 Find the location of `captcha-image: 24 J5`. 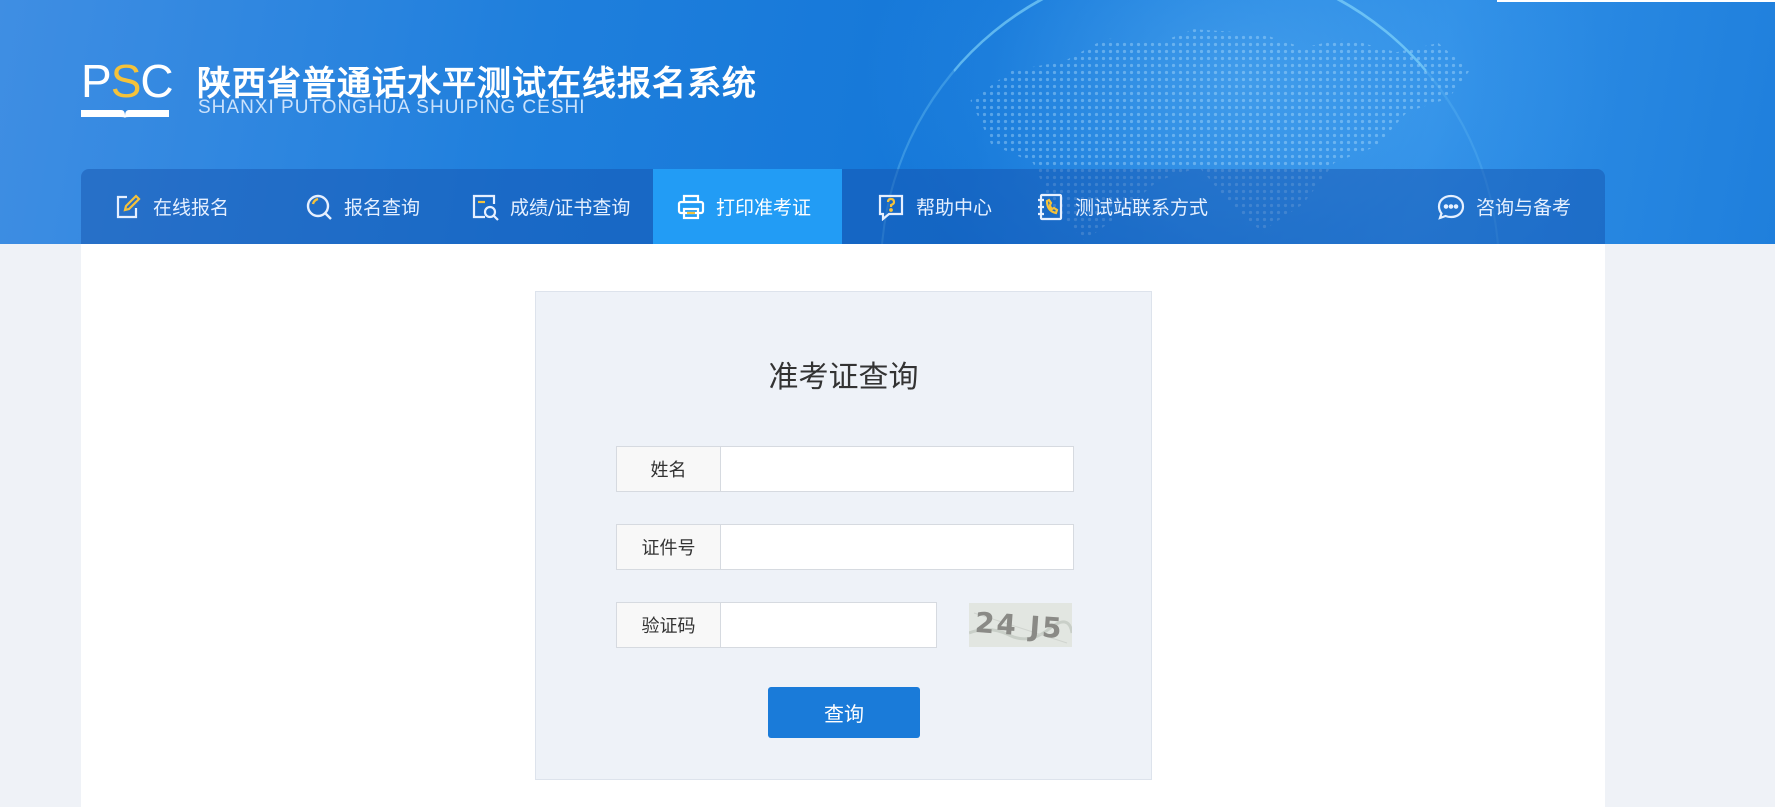

captcha-image: 24 J5 is located at coordinates (1020, 625).